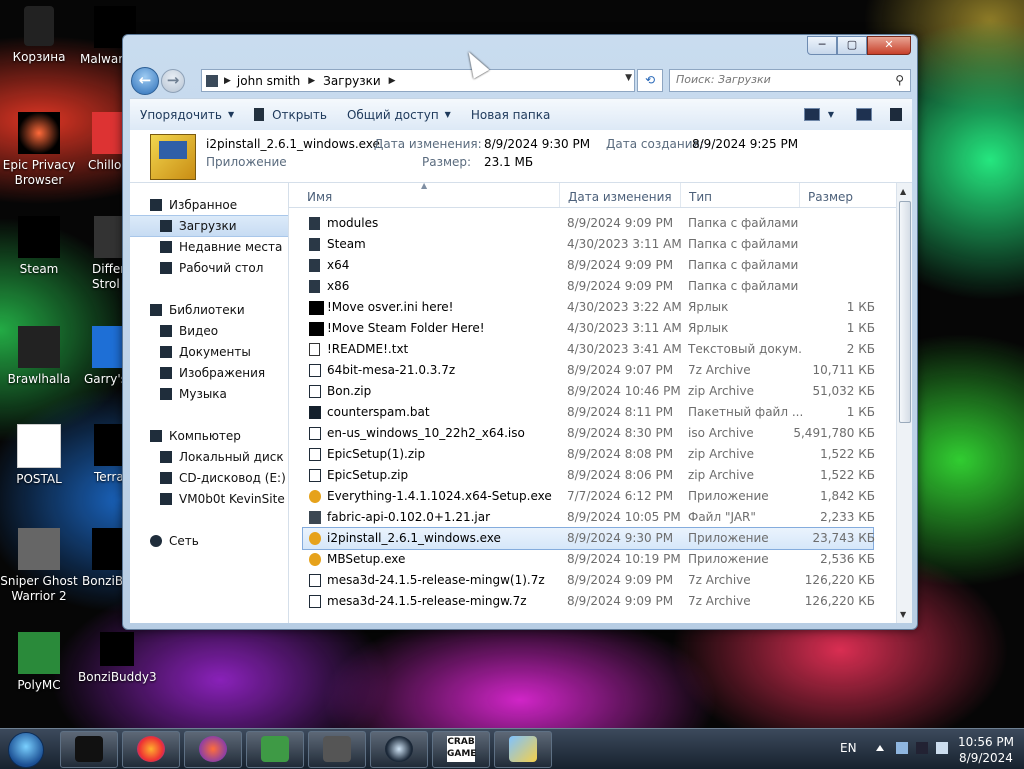  Describe the element at coordinates (205, 352) in the screenshot. I see `nav-documents: Документы` at that location.